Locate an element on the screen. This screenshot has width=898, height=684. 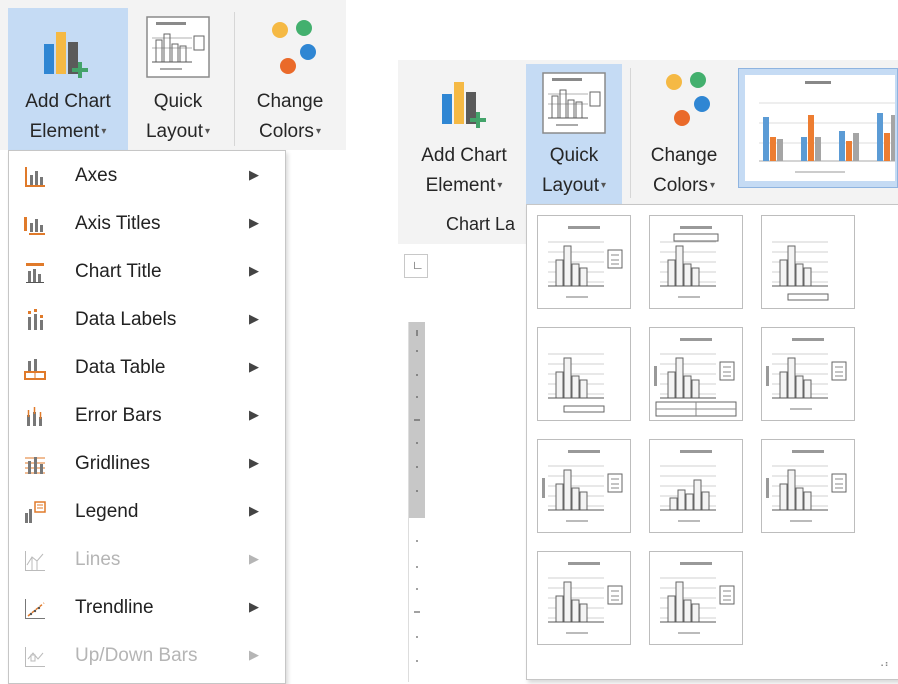
change-colors-button-2: Change Colors ▾ is located at coordinates (684, 134).